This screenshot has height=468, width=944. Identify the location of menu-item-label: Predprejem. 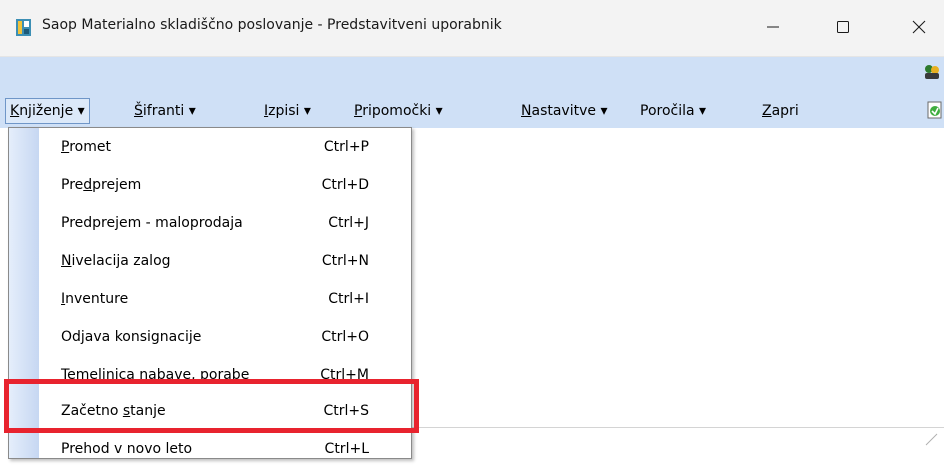
(101, 185).